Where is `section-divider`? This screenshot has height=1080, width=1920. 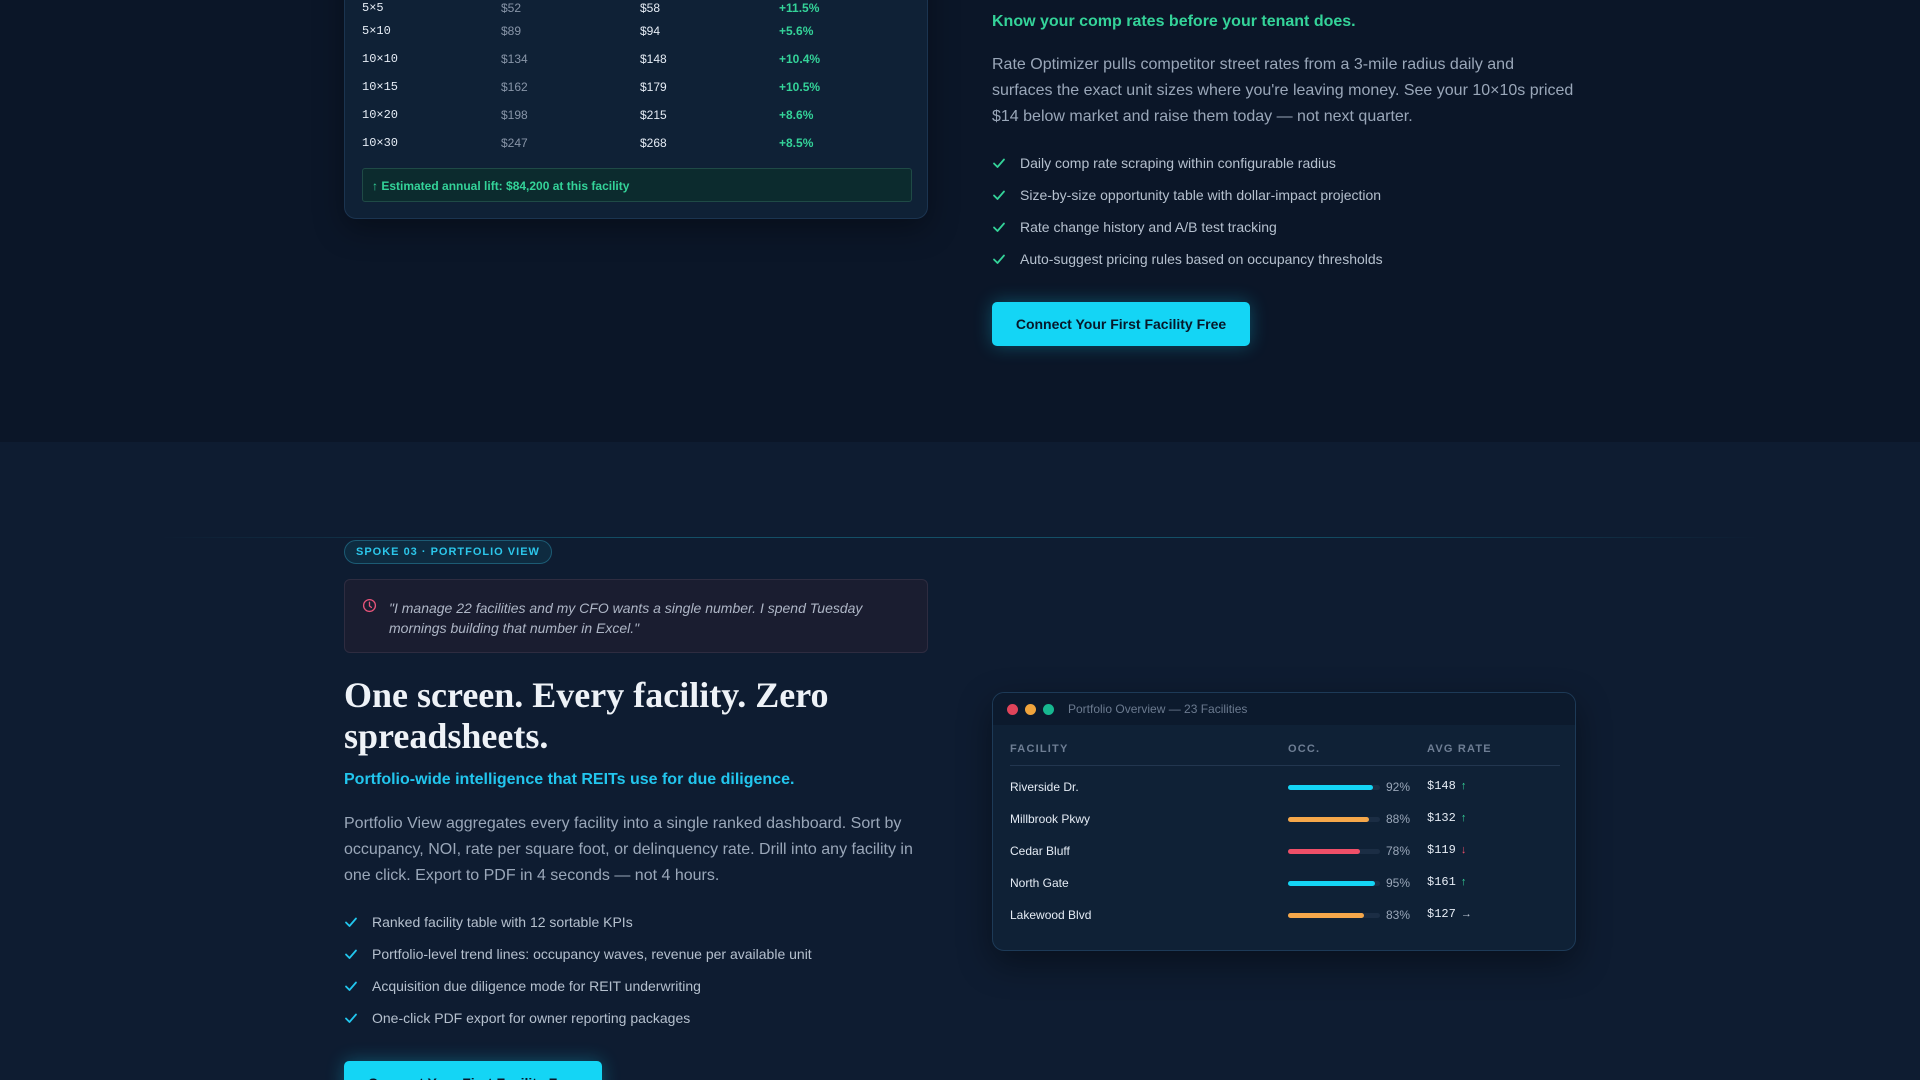 section-divider is located at coordinates (960, 537).